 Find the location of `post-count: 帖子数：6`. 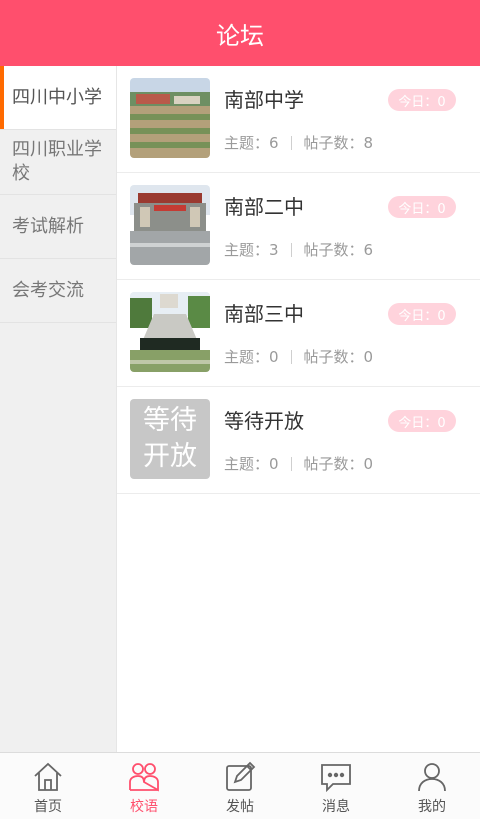

post-count: 帖子数：6 is located at coordinates (338, 250).